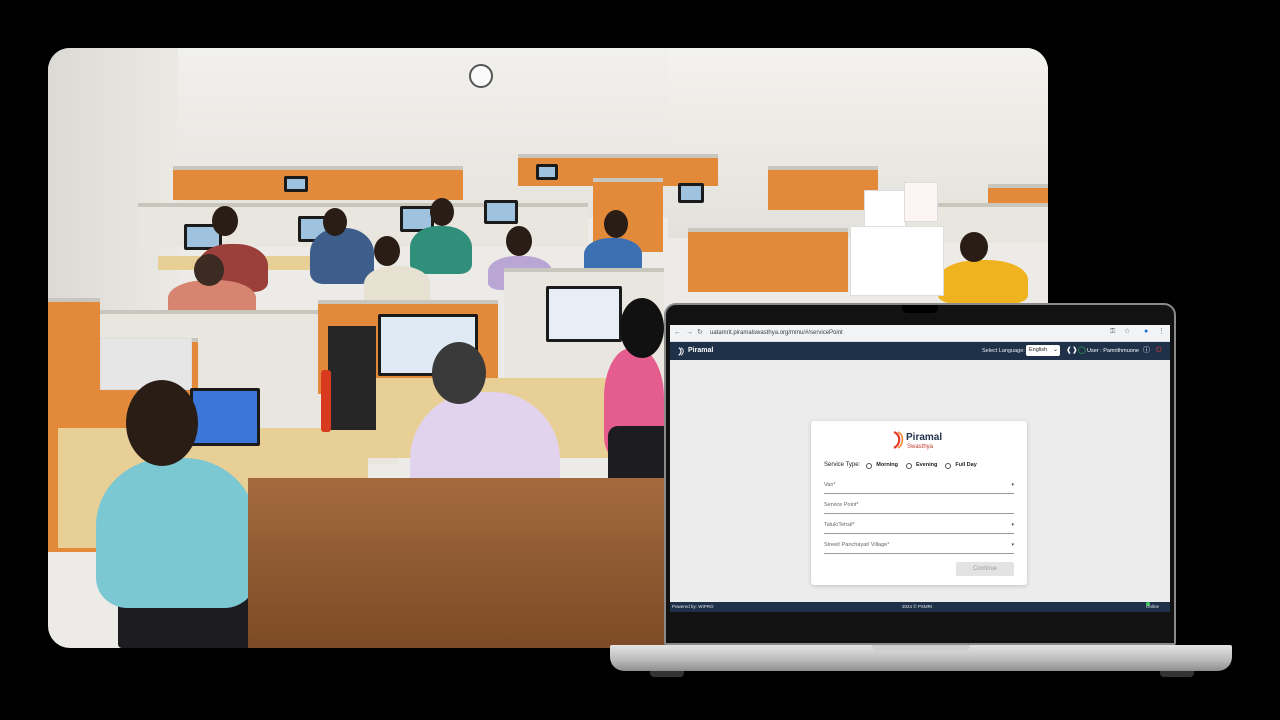  Describe the element at coordinates (908, 465) in the screenshot. I see `radio-evening` at that location.